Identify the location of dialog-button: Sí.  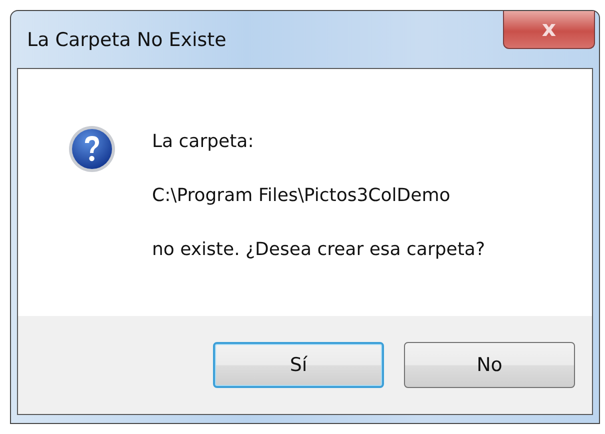
(298, 365).